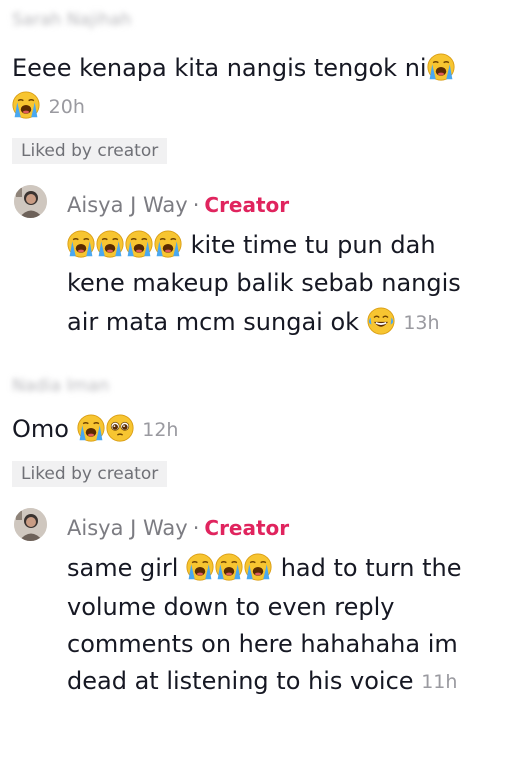 Image resolution: width=527 pixels, height=760 pixels. What do you see at coordinates (439, 682) in the screenshot?
I see `reply-timestamp: 11h` at bounding box center [439, 682].